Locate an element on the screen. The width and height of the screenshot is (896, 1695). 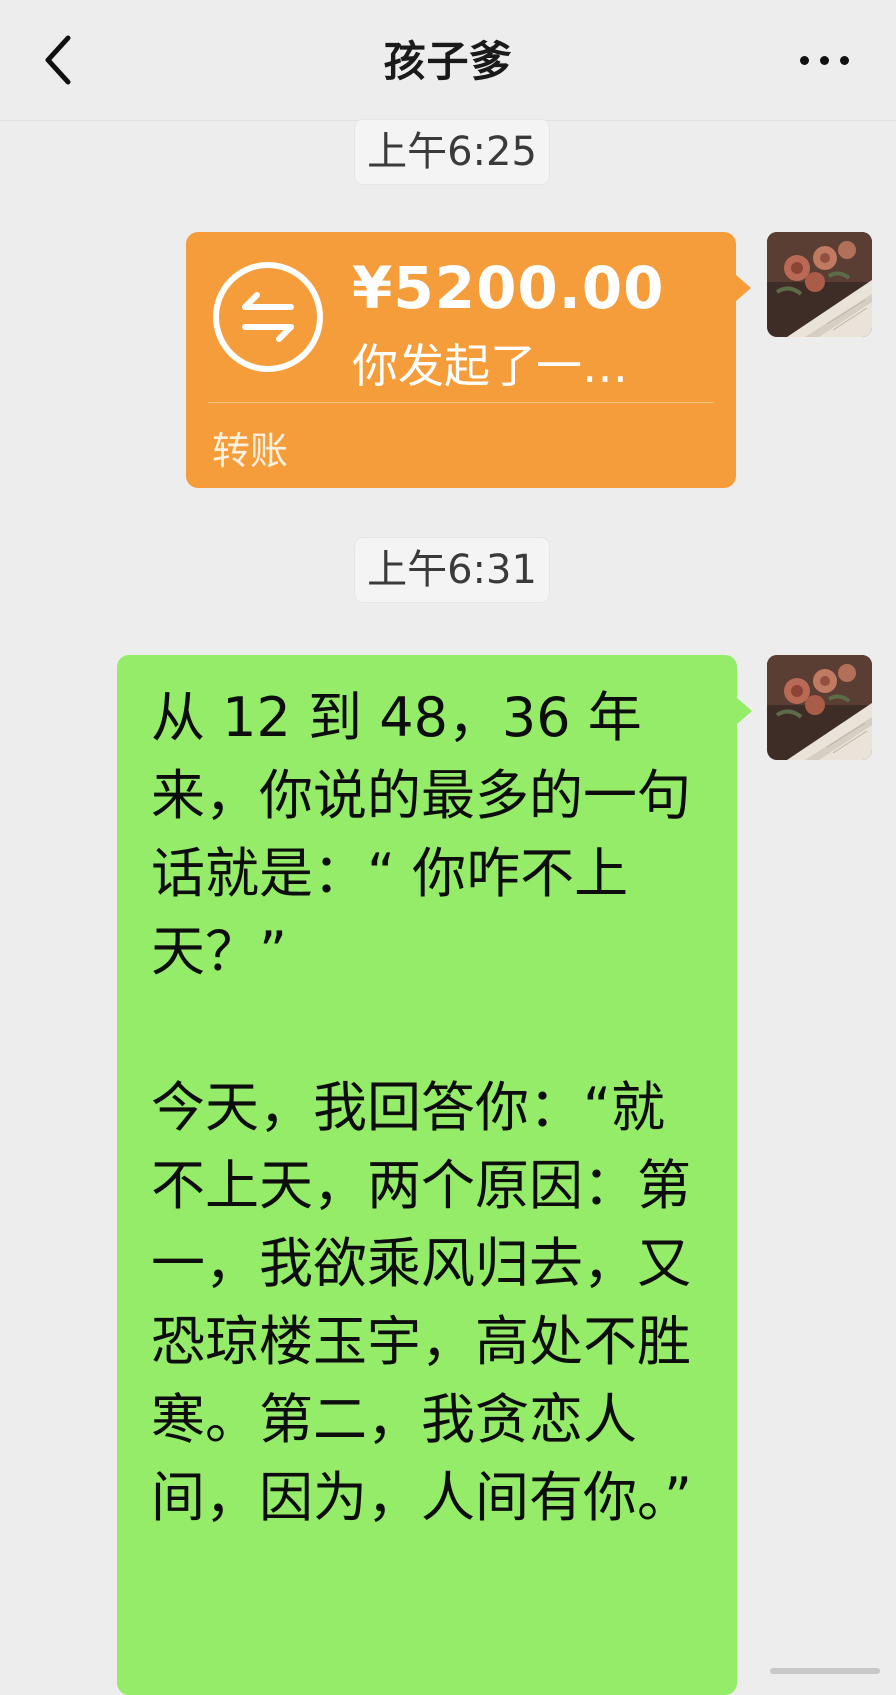
more-options-button is located at coordinates (826, 60).